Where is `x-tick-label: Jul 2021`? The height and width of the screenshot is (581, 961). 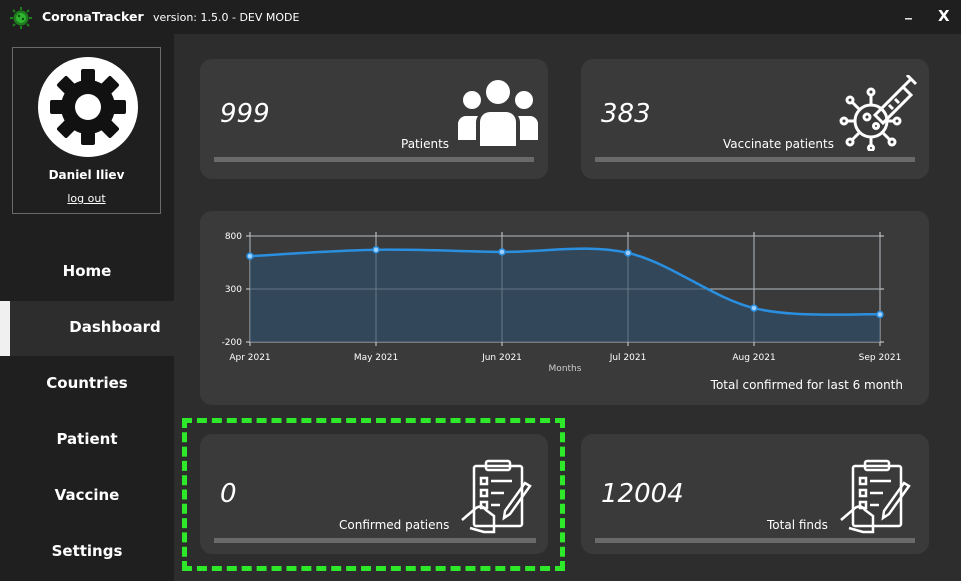
x-tick-label: Jul 2021 is located at coordinates (628, 358).